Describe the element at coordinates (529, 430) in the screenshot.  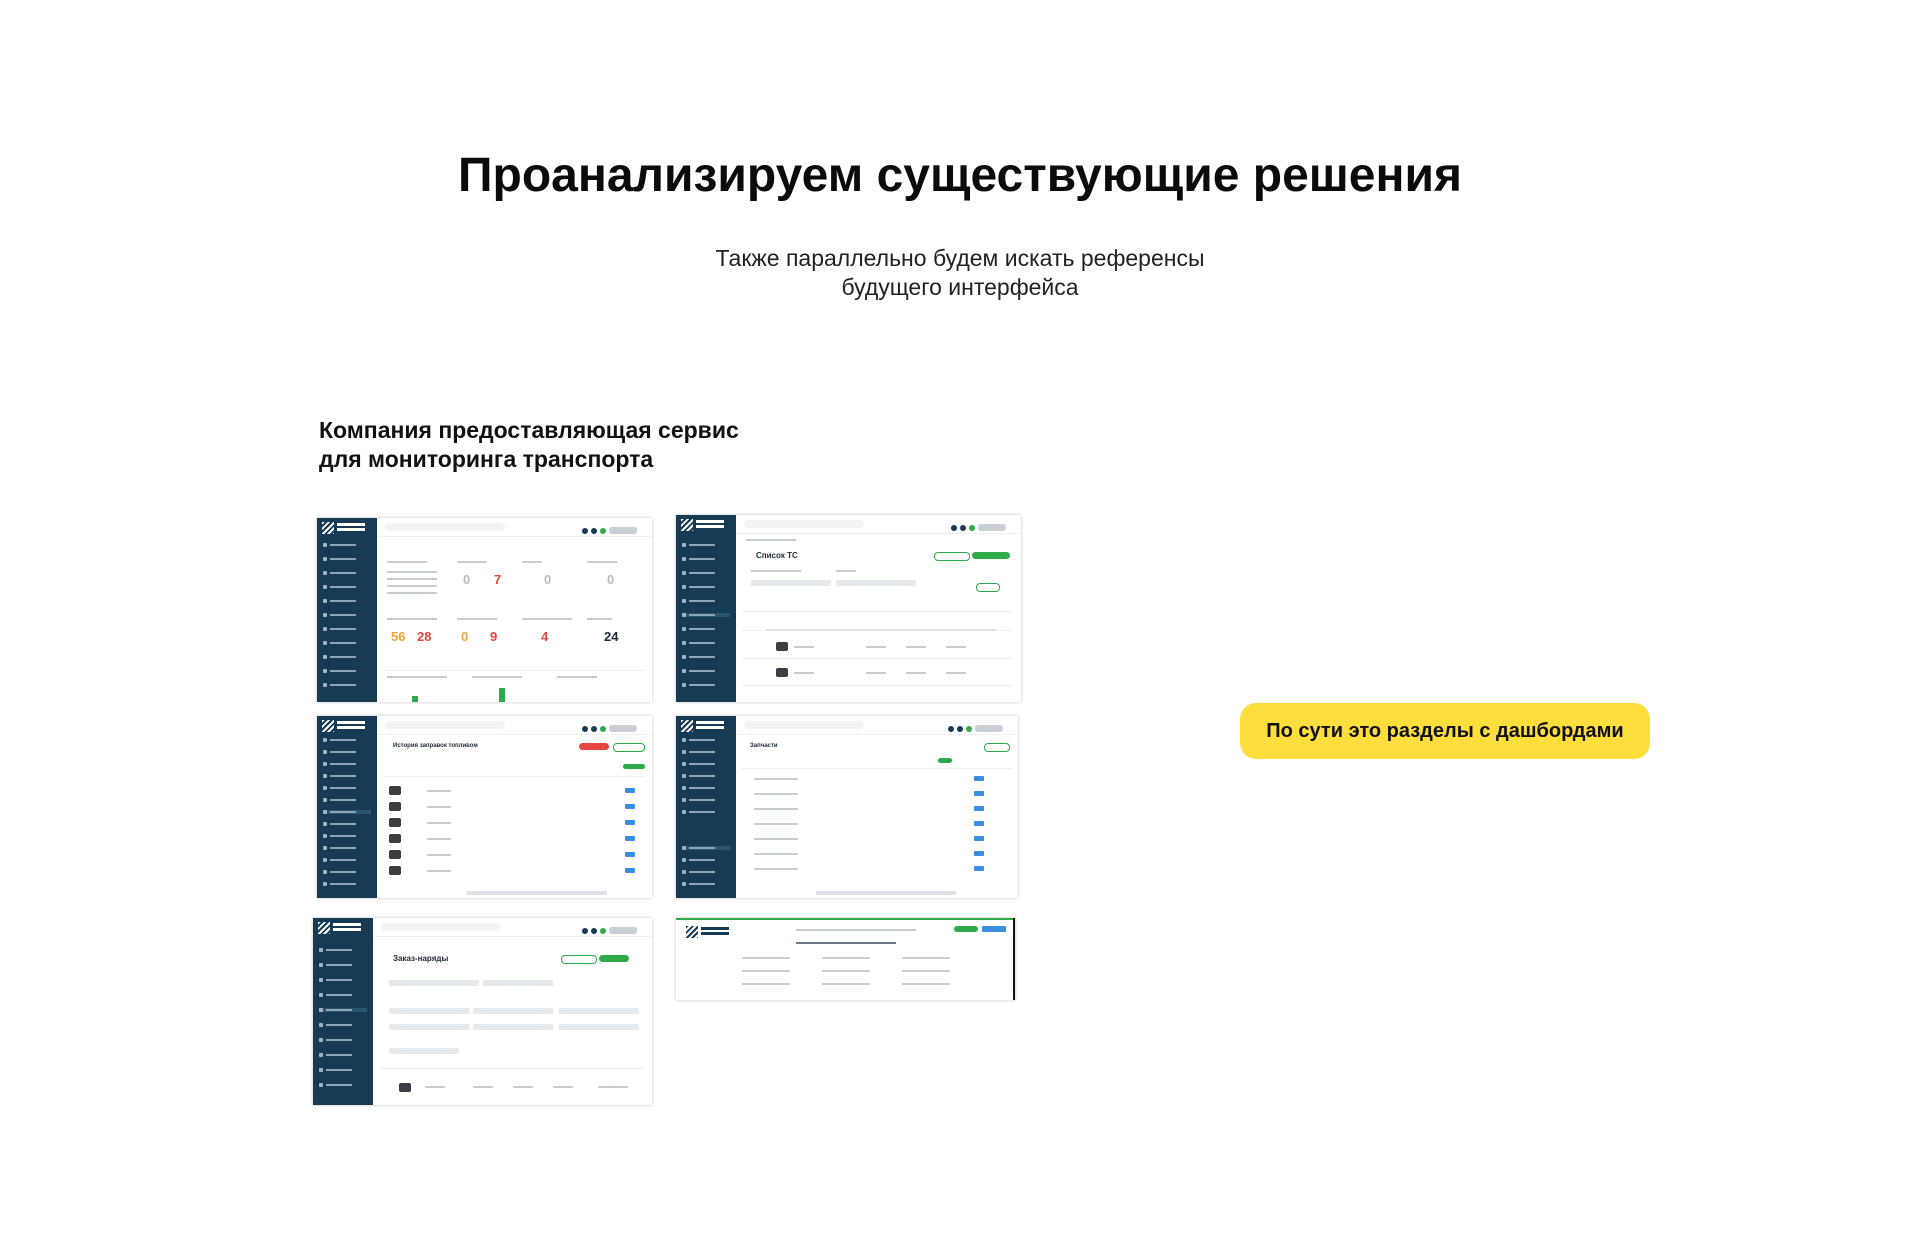
I see `section-label-line-1: Компания предоставляющая сервис` at that location.